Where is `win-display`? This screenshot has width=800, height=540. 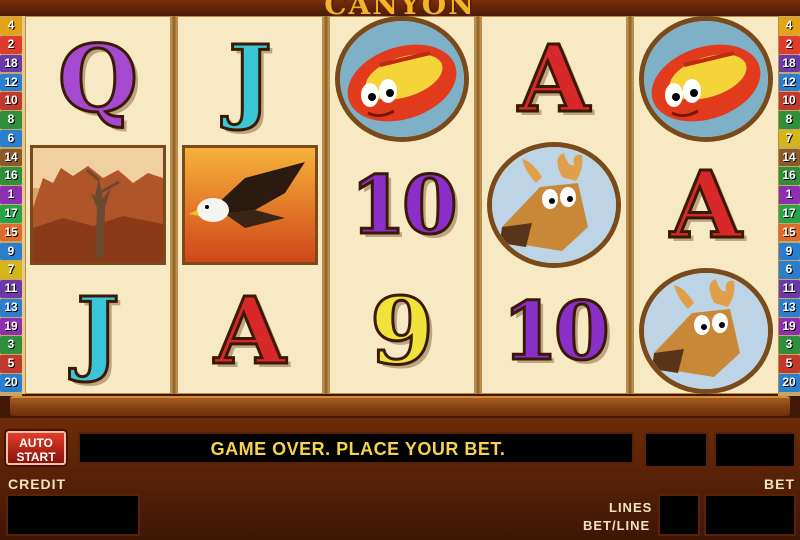
win-display is located at coordinates (676, 450).